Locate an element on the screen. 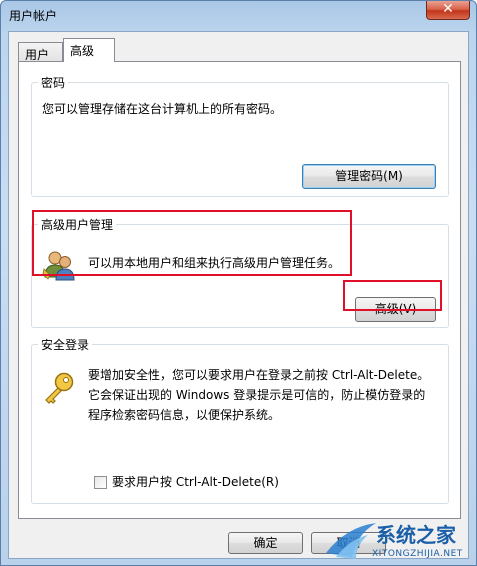 The image size is (477, 566). secure-logon-description-line3: 程序检索密码信息，以便保护系统。 is located at coordinates (184, 415).